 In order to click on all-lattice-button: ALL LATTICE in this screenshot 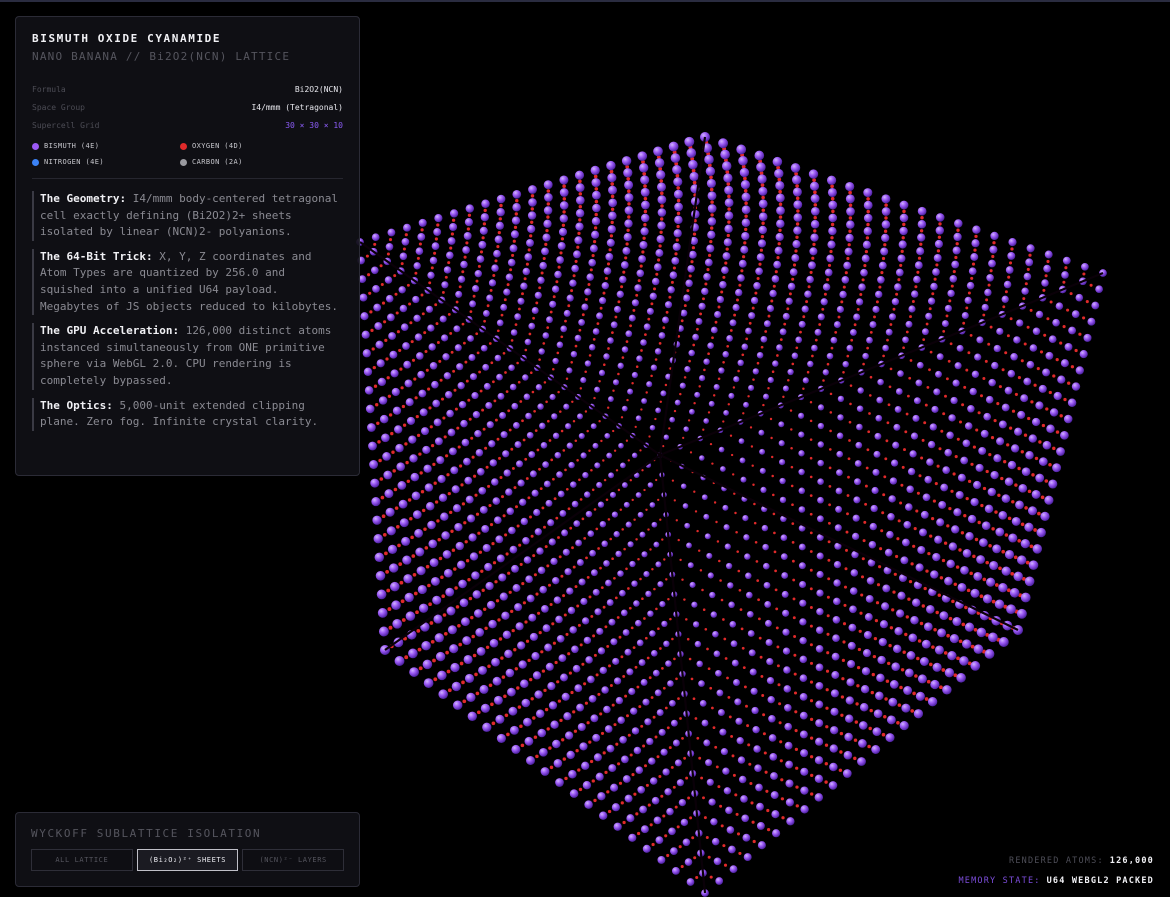, I will do `click(82, 860)`.